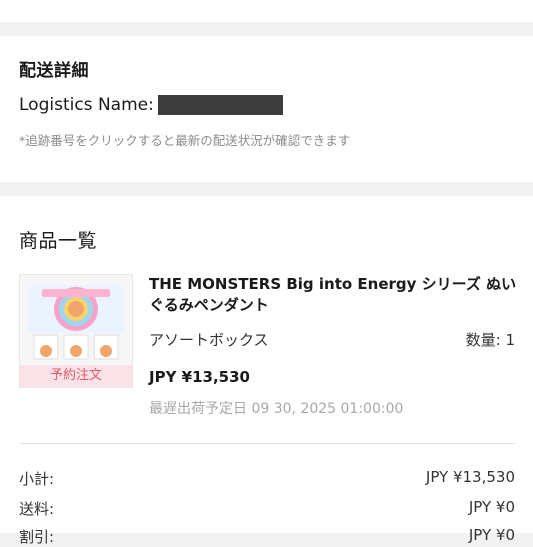 The image size is (533, 547). Describe the element at coordinates (470, 477) in the screenshot. I see `subtotal-value: JPY ¥13,530` at that location.